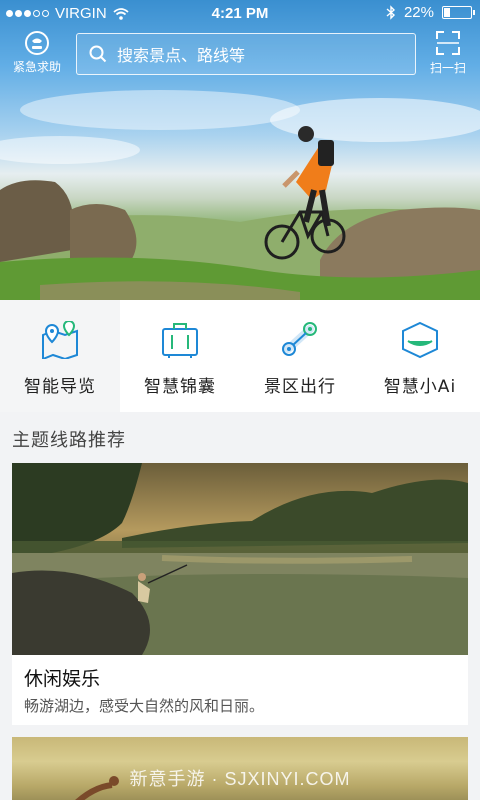  Describe the element at coordinates (60, 340) in the screenshot. I see `map-pin-icon` at that location.